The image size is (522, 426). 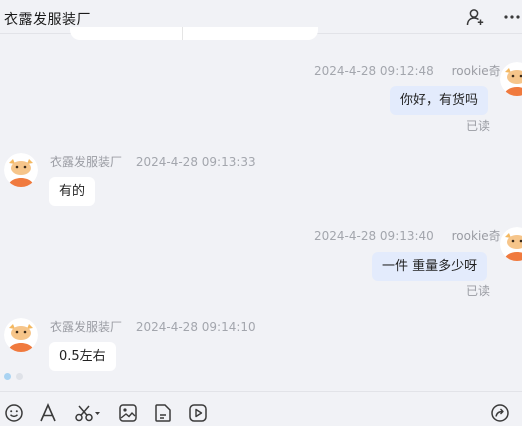 I want to click on message-timestamp: 2024-4-28 09:13:33, so click(x=195, y=162).